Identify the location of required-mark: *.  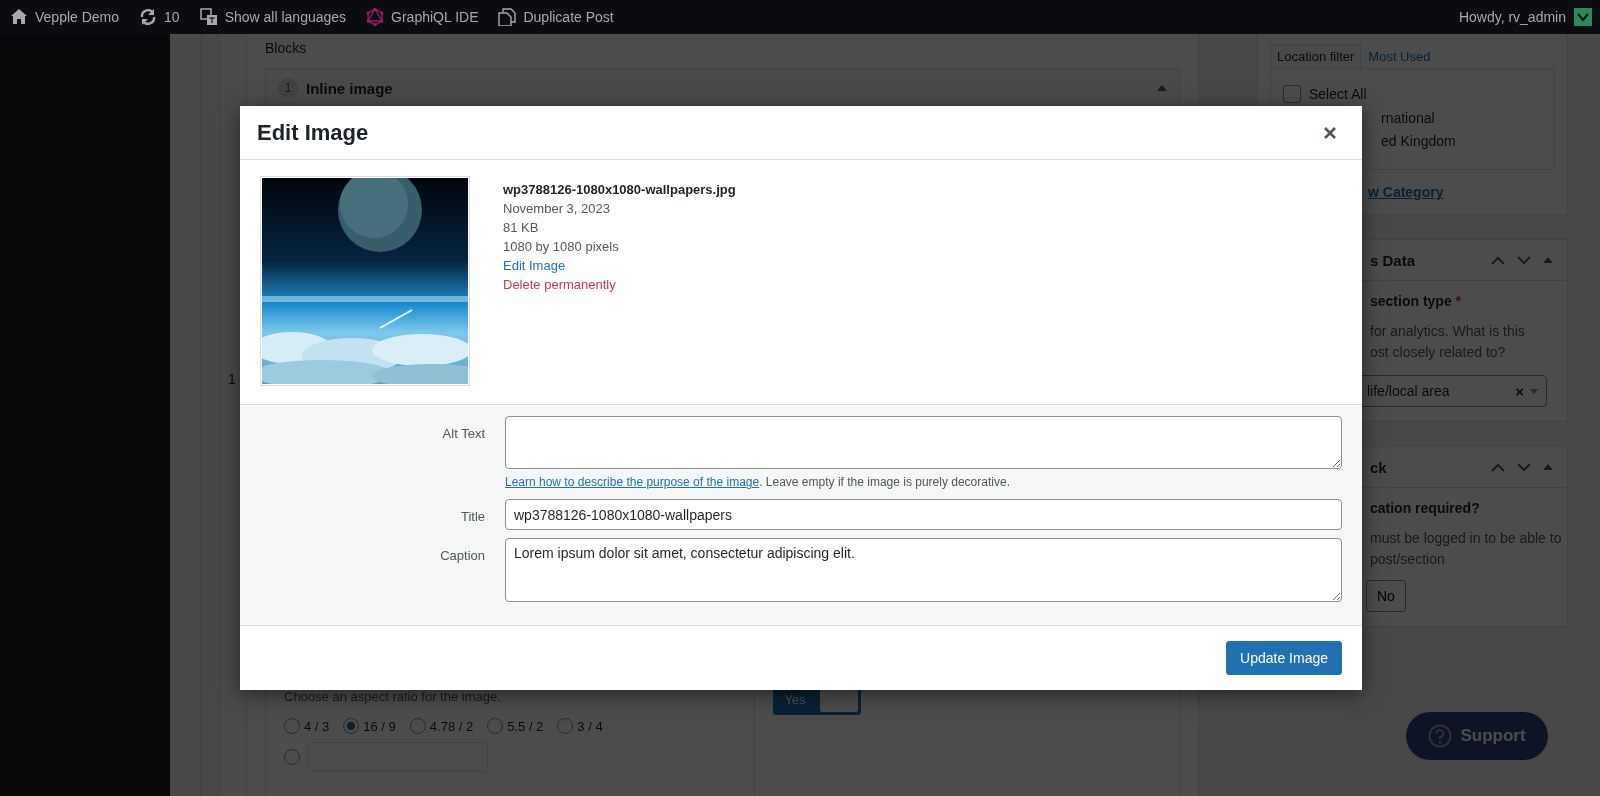
(1458, 301).